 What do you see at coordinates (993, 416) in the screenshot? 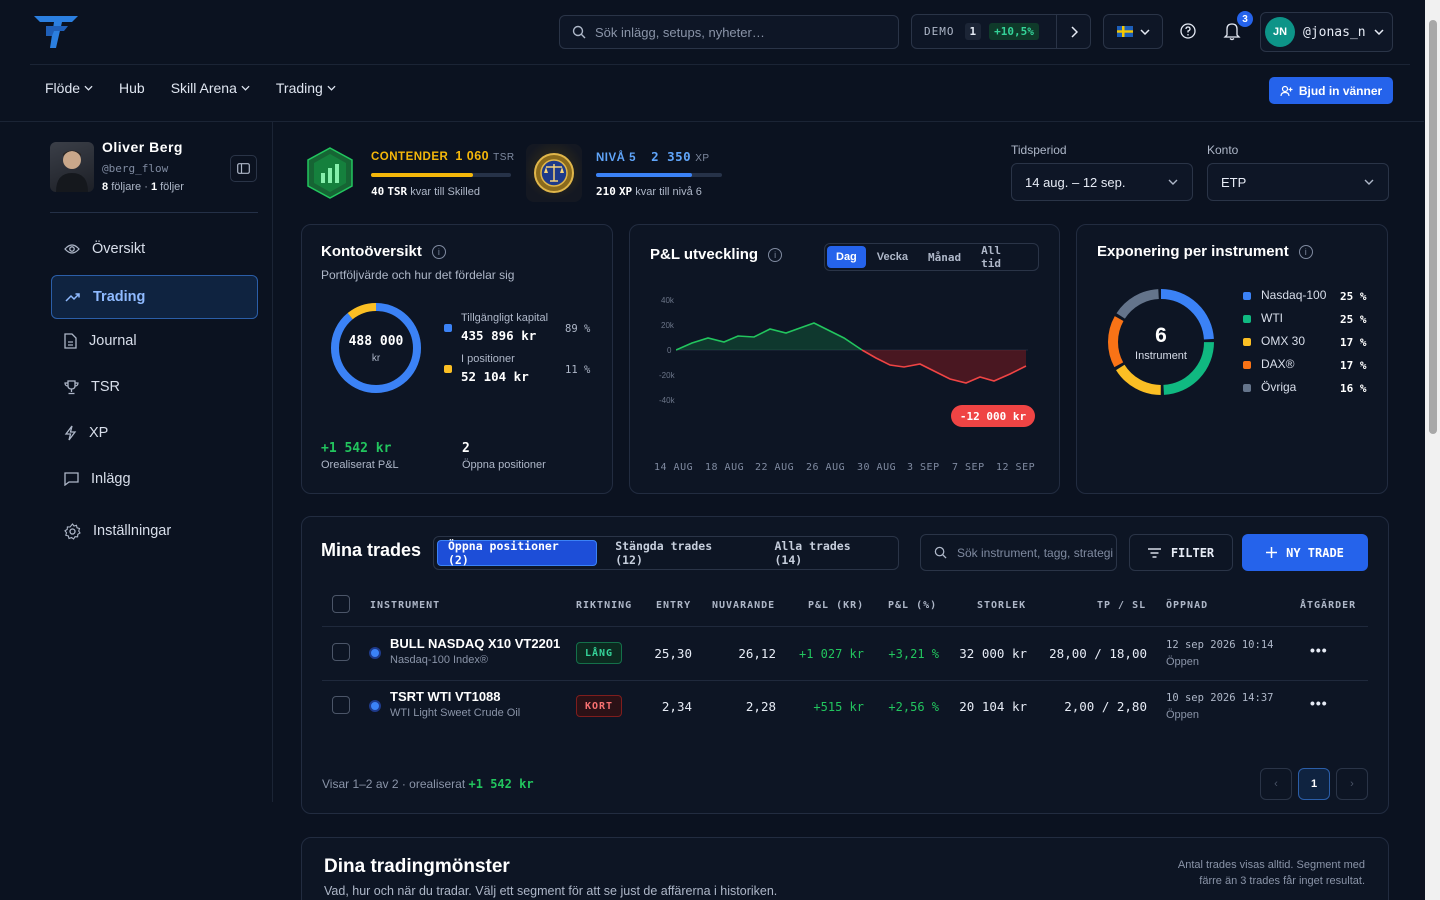
I see `pnl-current-badge: -12 000 kr` at bounding box center [993, 416].